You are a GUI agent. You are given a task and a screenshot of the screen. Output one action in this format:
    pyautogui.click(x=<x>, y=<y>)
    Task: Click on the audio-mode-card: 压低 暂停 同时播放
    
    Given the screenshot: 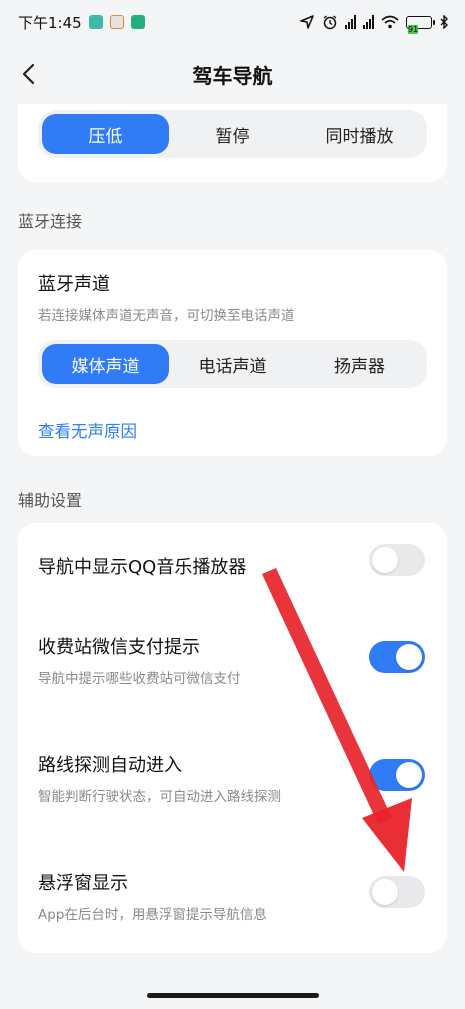 What is the action you would take?
    pyautogui.click(x=232, y=143)
    